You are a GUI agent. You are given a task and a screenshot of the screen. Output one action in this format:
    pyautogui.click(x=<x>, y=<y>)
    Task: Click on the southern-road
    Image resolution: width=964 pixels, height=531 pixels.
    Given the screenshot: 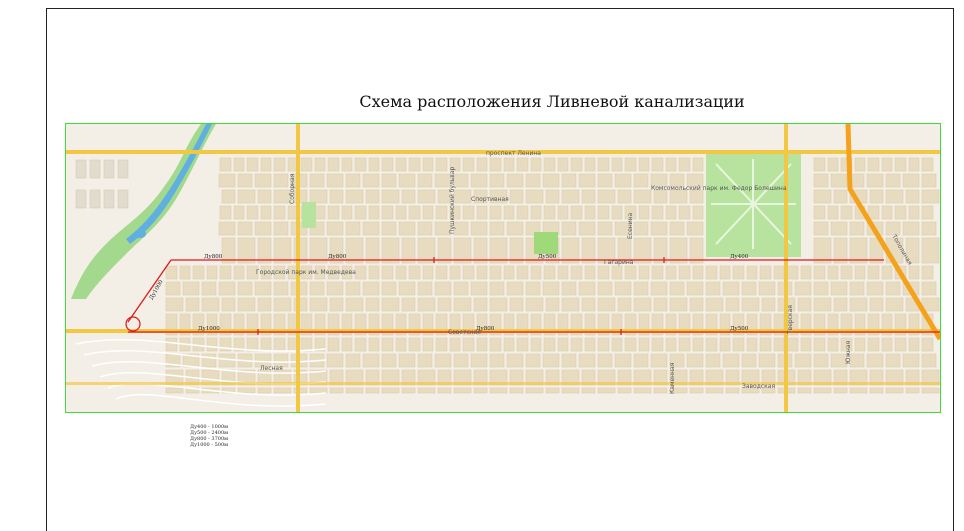 What is the action you would take?
    pyautogui.click(x=503, y=383)
    